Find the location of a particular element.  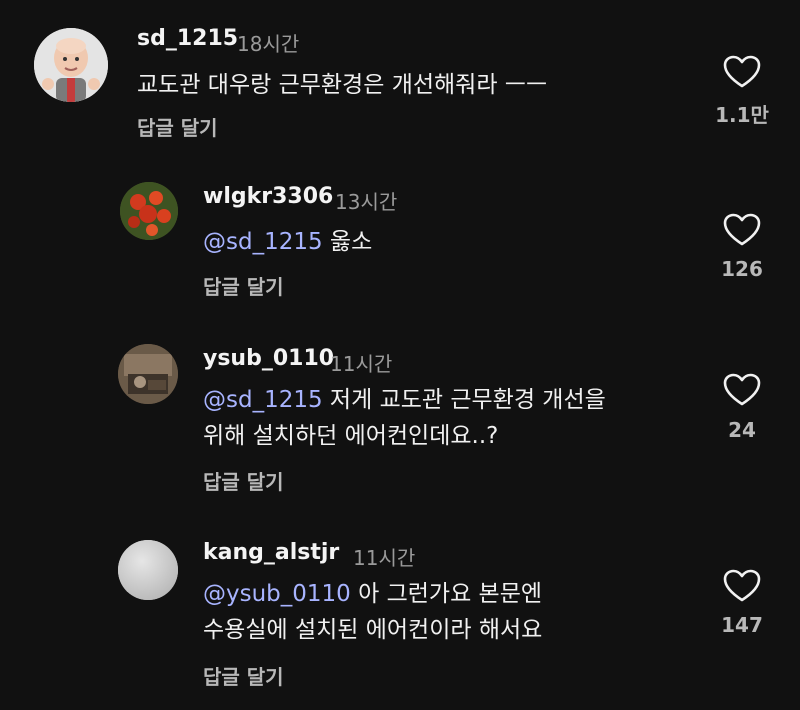

comment-text-line1: 저게 교도관 근무환경 개선을 is located at coordinates (464, 400).